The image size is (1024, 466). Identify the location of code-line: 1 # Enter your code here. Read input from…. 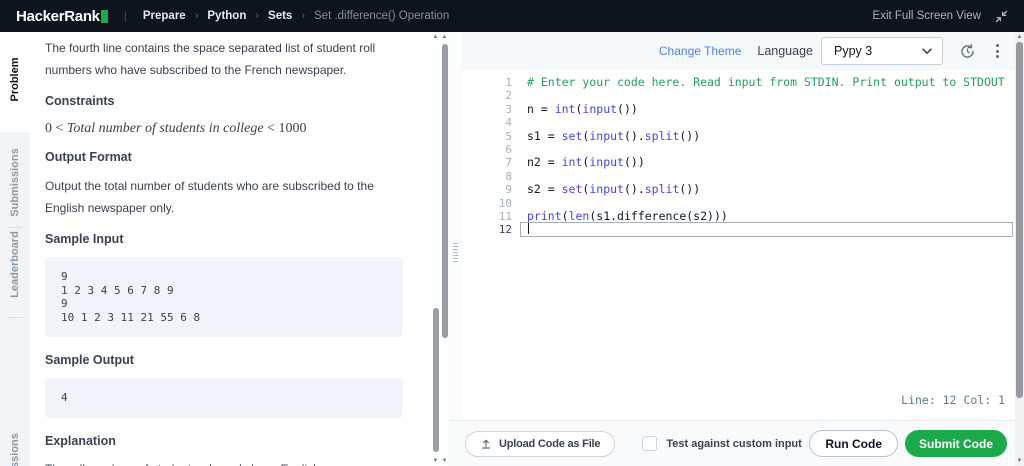
(738, 82).